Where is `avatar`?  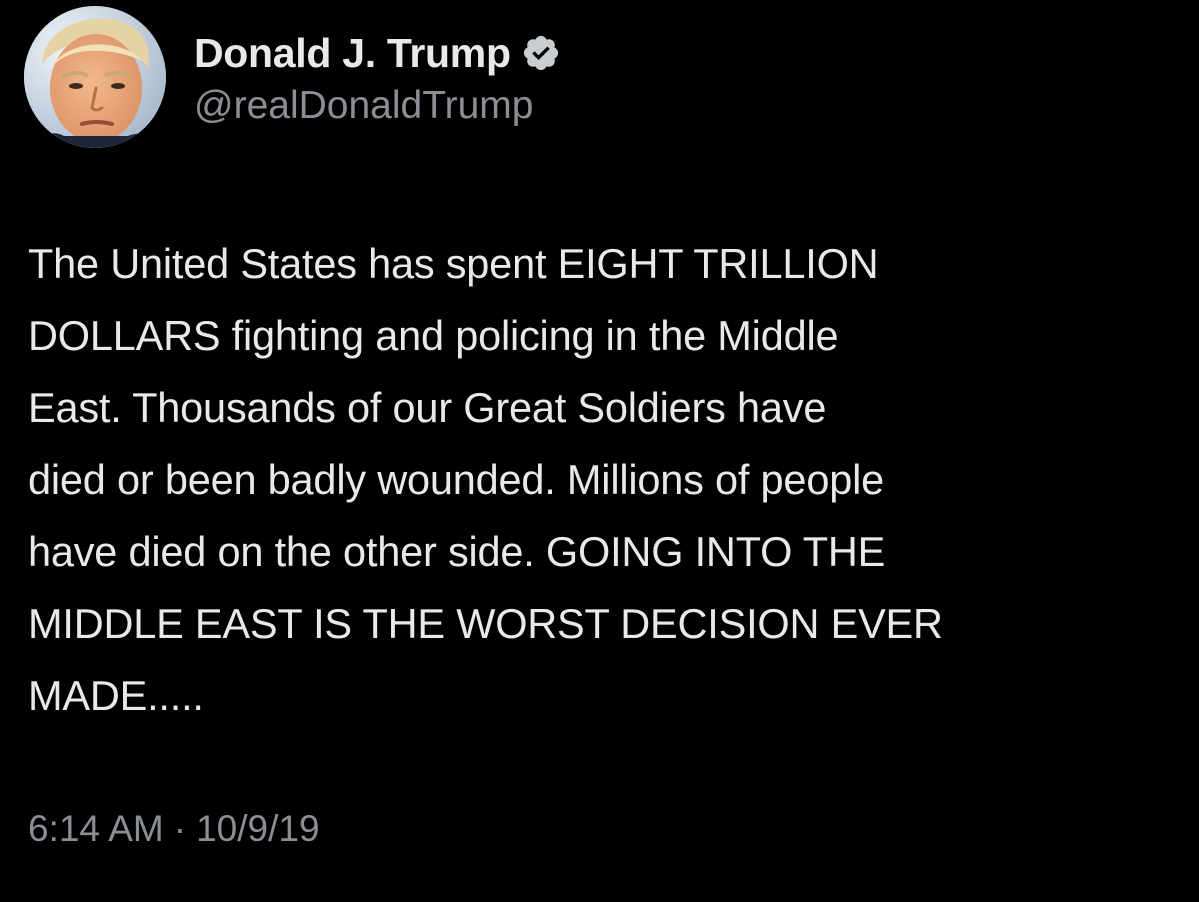
avatar is located at coordinates (95, 77).